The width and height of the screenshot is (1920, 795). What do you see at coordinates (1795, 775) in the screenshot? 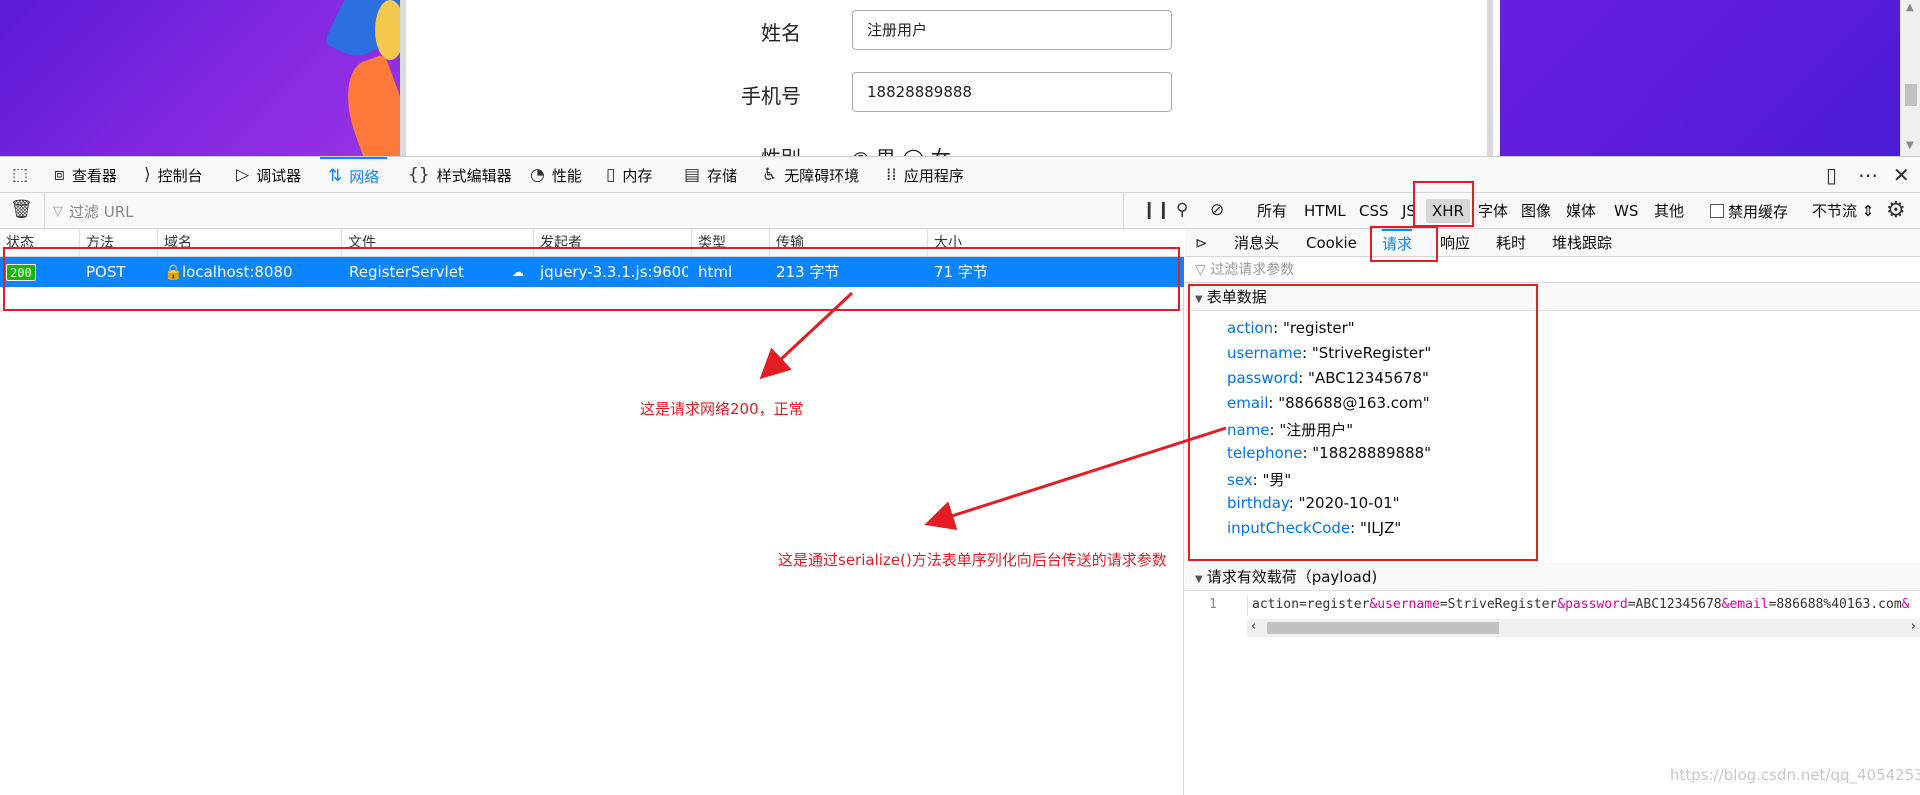
I see `watermark: https://blog.csdn.net/qq_40542534` at bounding box center [1795, 775].